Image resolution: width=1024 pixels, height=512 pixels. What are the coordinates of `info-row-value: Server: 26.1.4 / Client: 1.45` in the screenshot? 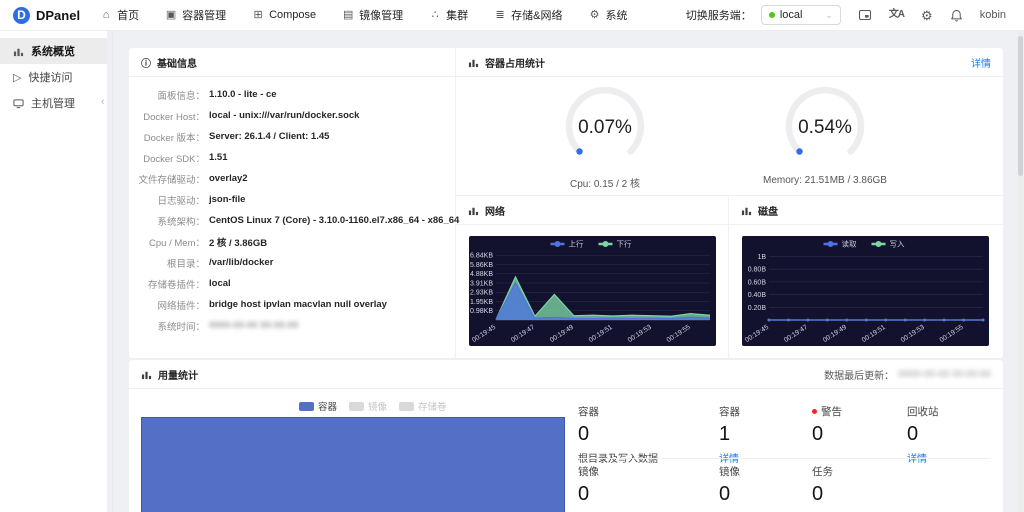 It's located at (269, 136).